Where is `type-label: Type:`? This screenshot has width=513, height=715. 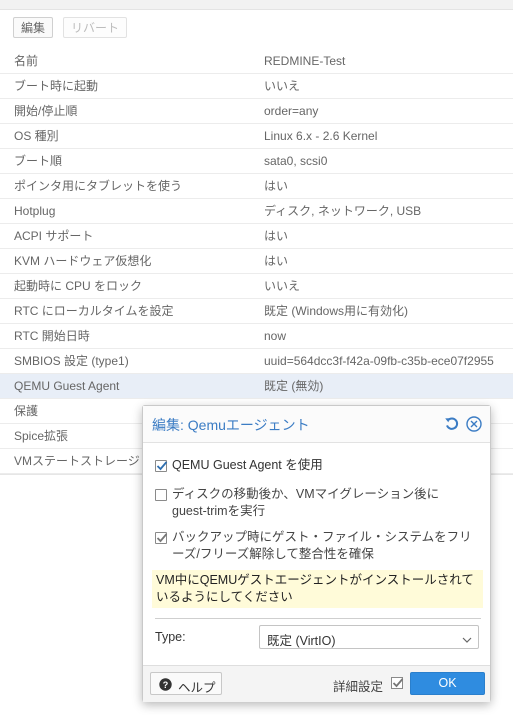 type-label: Type: is located at coordinates (170, 637).